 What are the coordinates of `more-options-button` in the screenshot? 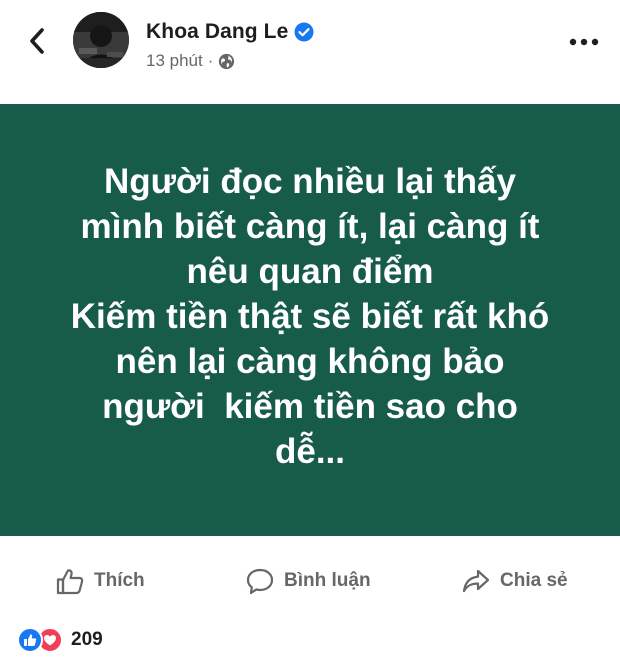 It's located at (584, 42).